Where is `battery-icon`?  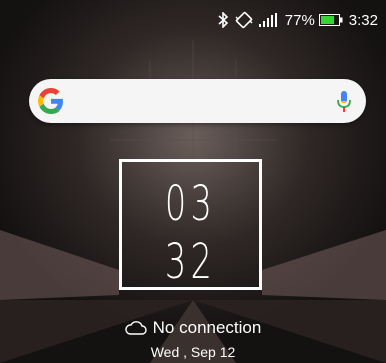
battery-icon is located at coordinates (330, 20).